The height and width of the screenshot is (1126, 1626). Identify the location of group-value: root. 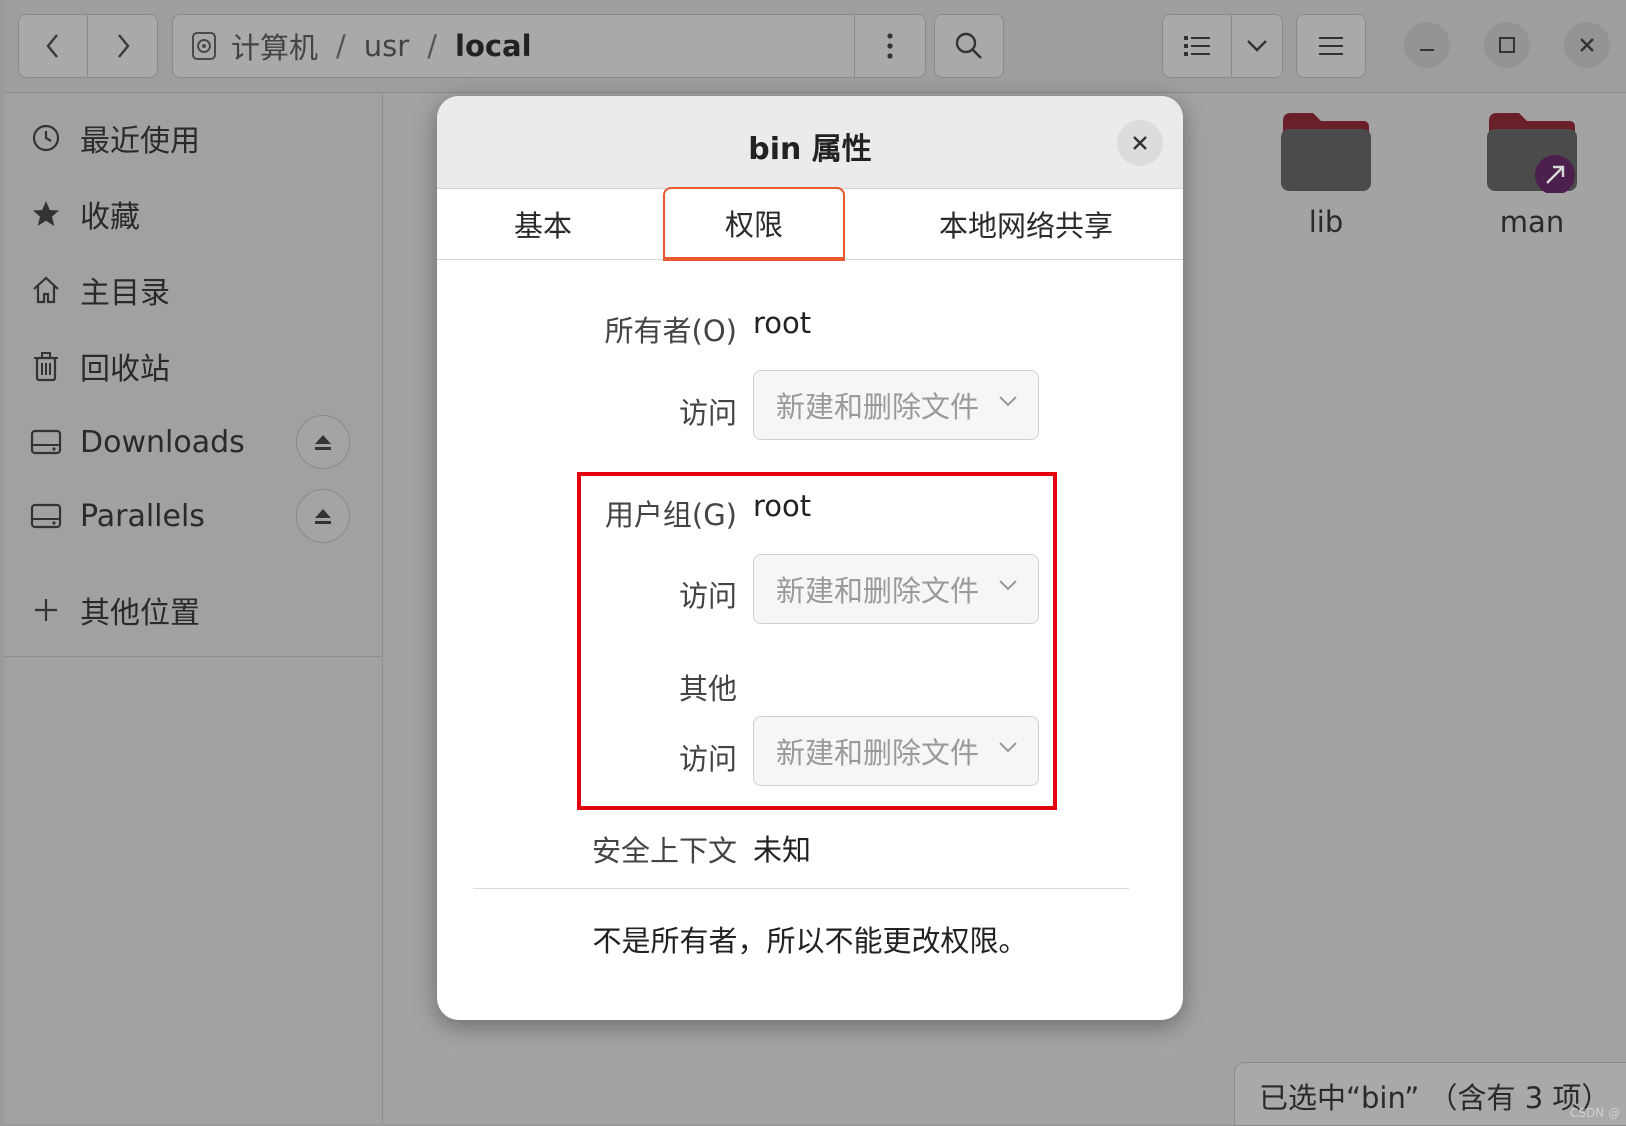
(782, 506).